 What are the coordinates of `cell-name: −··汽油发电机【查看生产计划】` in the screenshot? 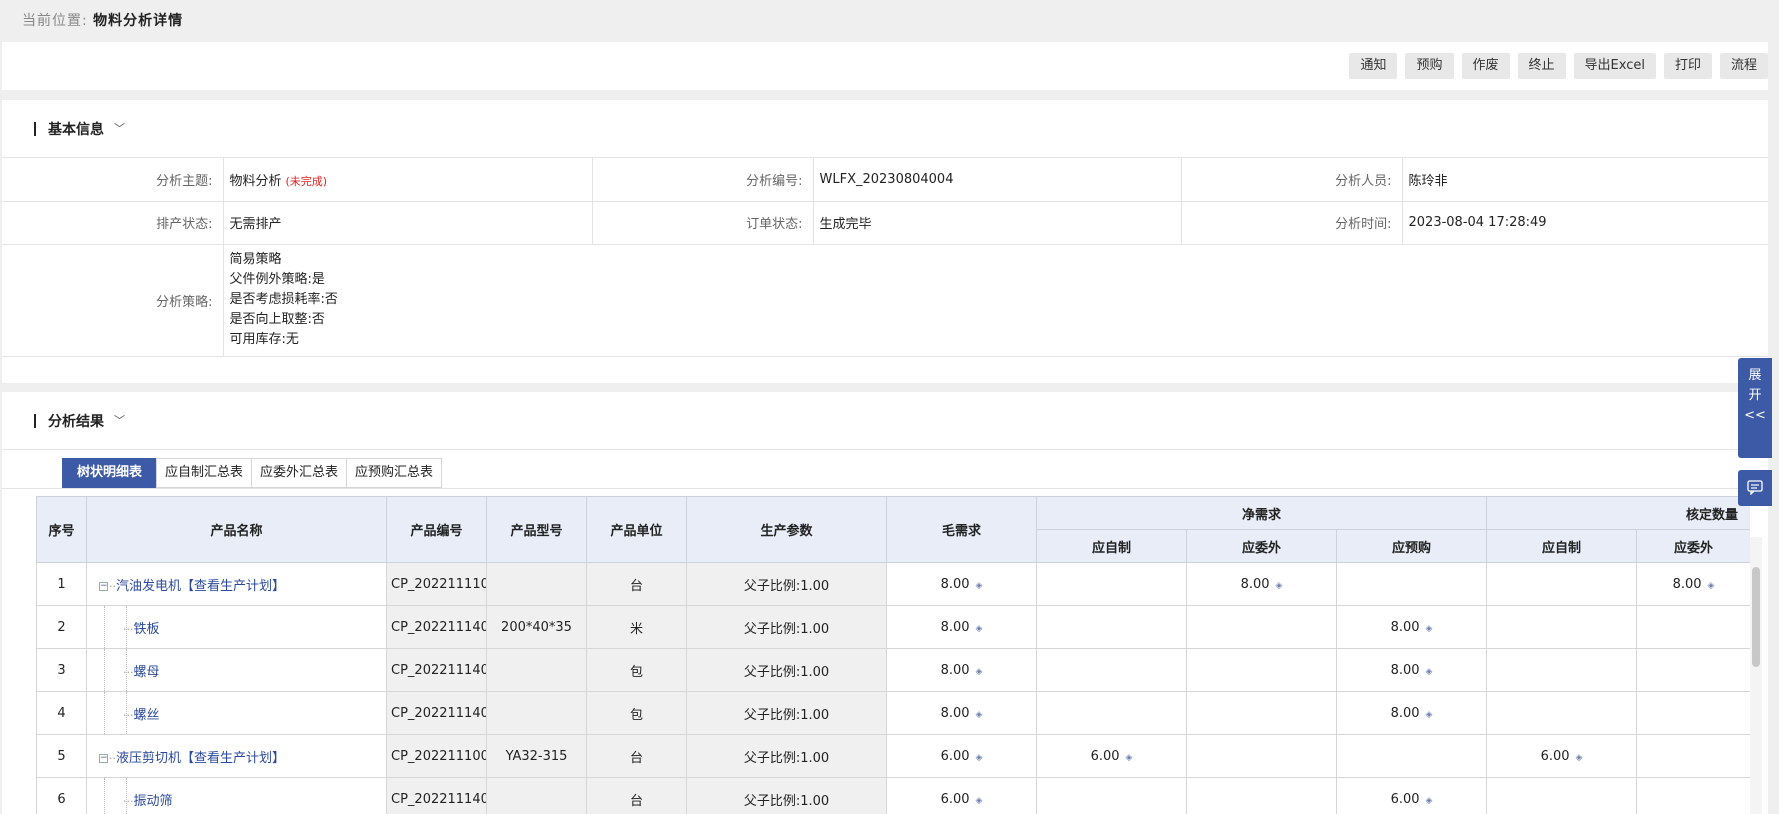 It's located at (236, 584).